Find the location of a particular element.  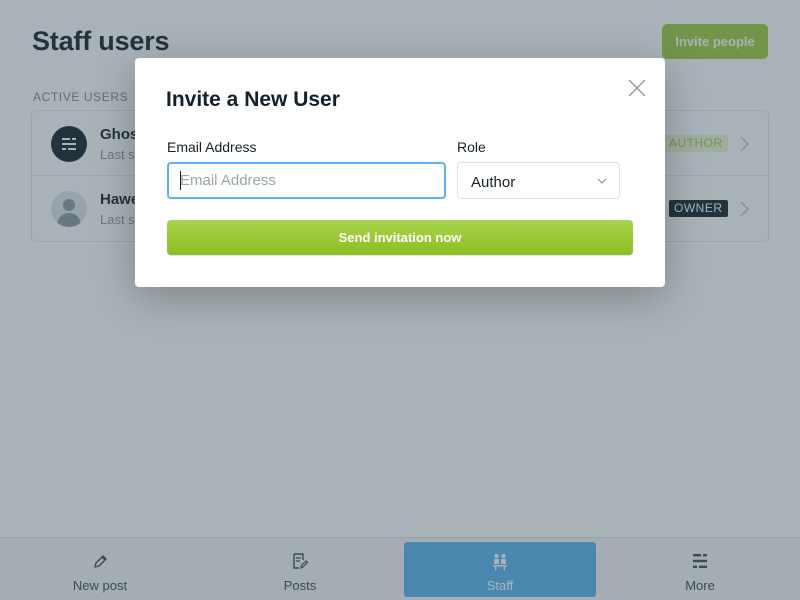

role-label: Role is located at coordinates (471, 147).